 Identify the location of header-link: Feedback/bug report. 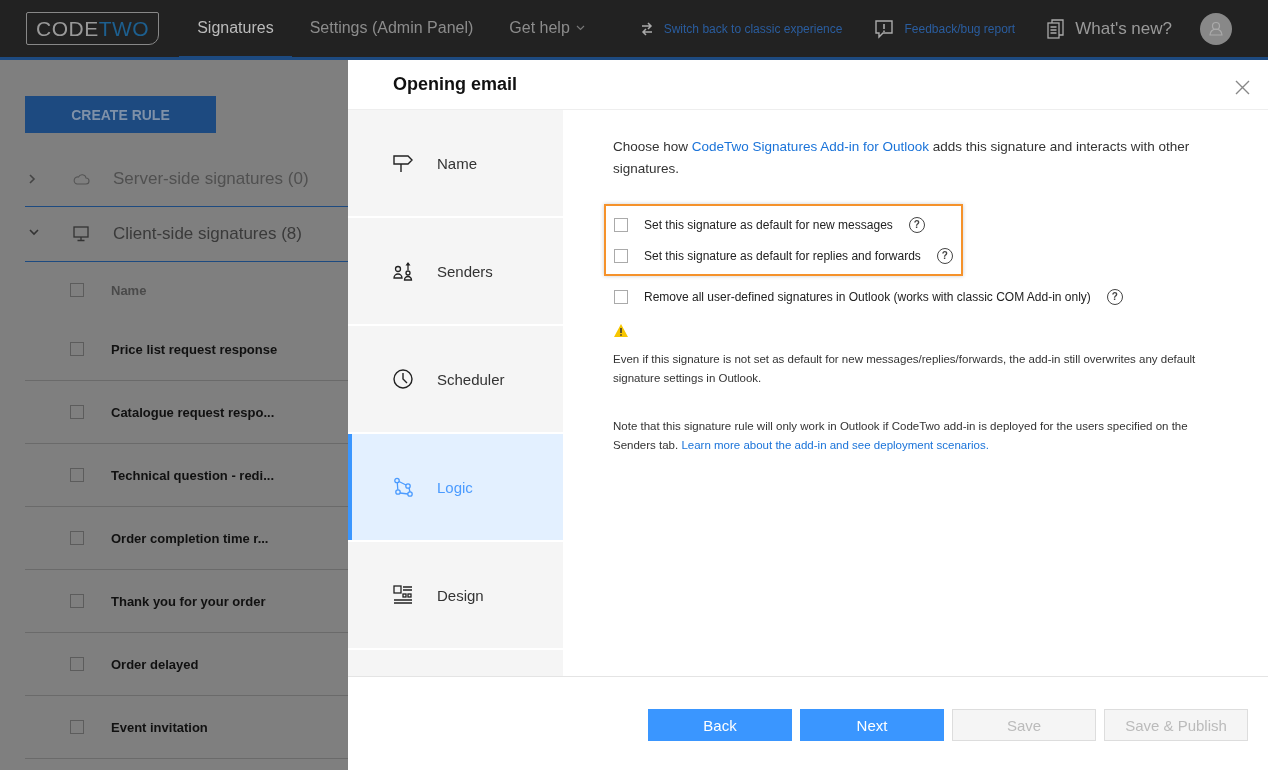
(960, 28).